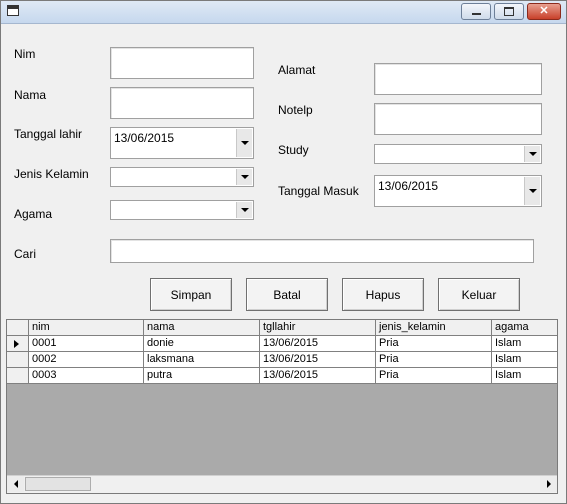  I want to click on window-icon, so click(13, 10).